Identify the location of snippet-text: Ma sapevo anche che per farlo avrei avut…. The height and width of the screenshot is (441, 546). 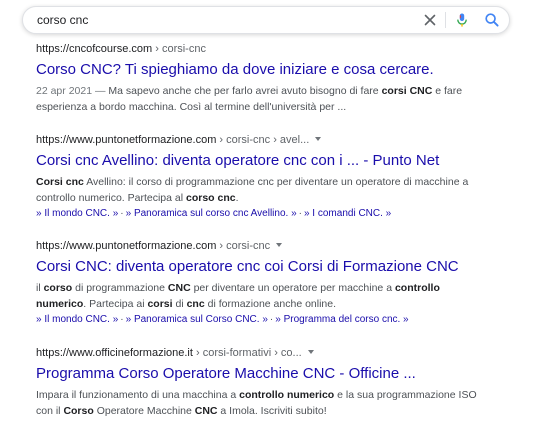
(245, 91).